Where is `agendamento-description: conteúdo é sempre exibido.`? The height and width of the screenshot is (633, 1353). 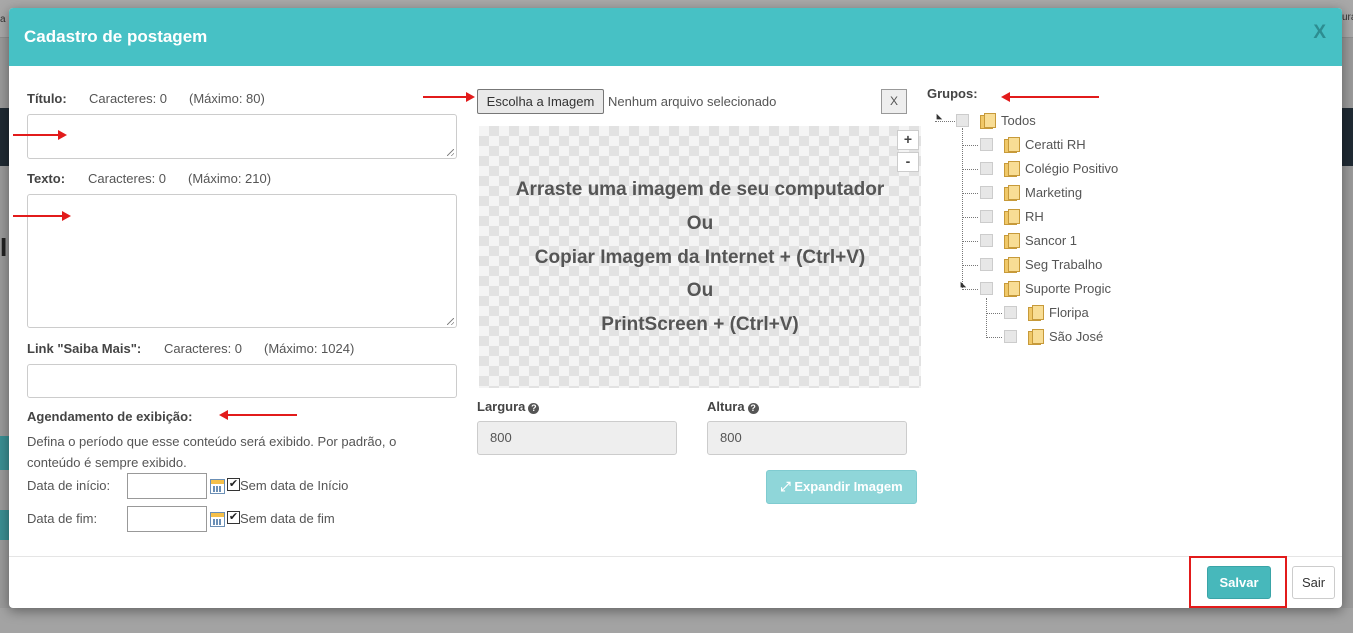
agendamento-description: conteúdo é sempre exibido. is located at coordinates (107, 462).